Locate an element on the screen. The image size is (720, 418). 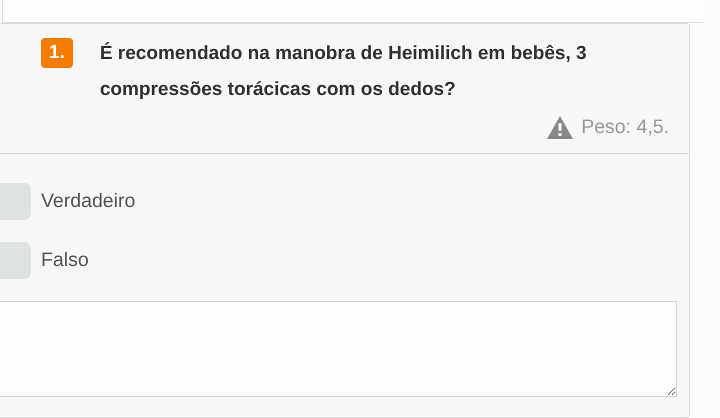
question-text: É recomendado na manobra de Heimilich em bebês, 3 compressões torácicas com os dedos? is located at coordinates (344, 71).